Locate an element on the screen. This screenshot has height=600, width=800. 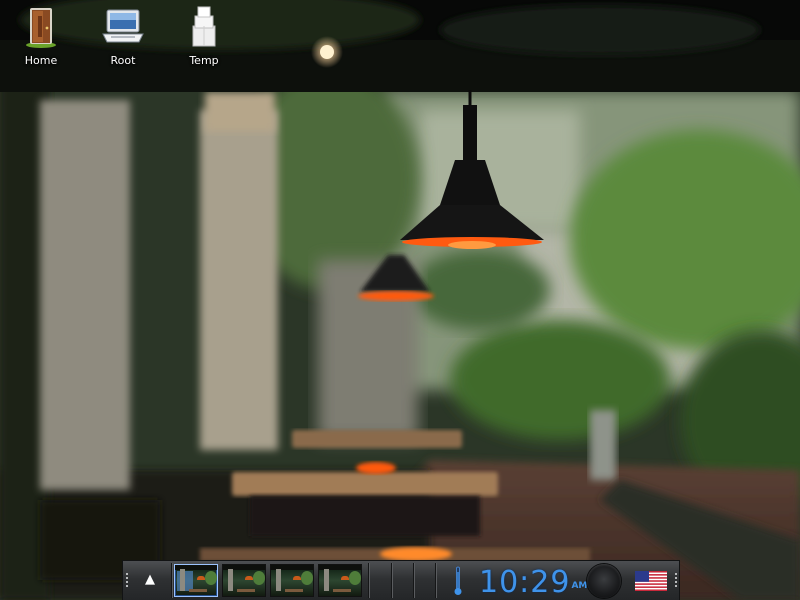
chevron-up-icon: ▲ is located at coordinates (150, 579).